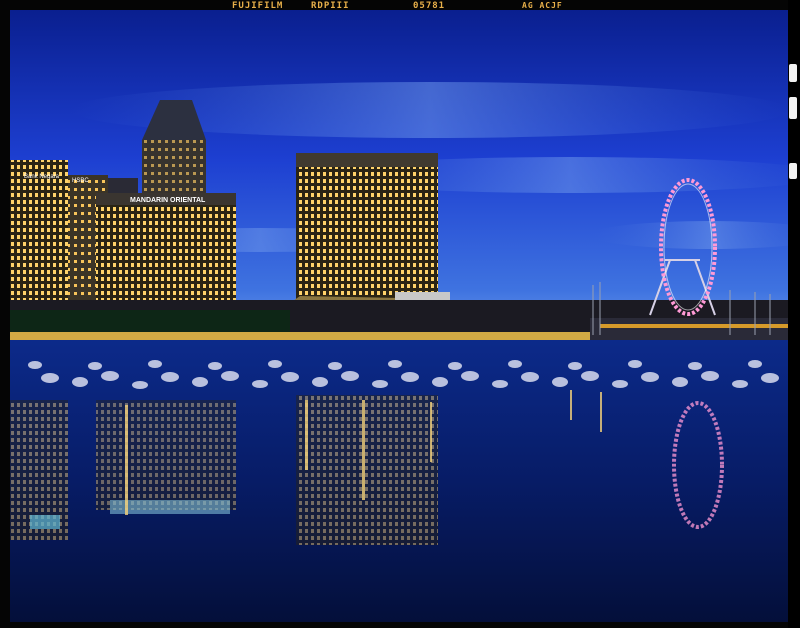 The height and width of the screenshot is (628, 800). I want to click on bank-sign-2: Bank Negara, so click(42, 177).